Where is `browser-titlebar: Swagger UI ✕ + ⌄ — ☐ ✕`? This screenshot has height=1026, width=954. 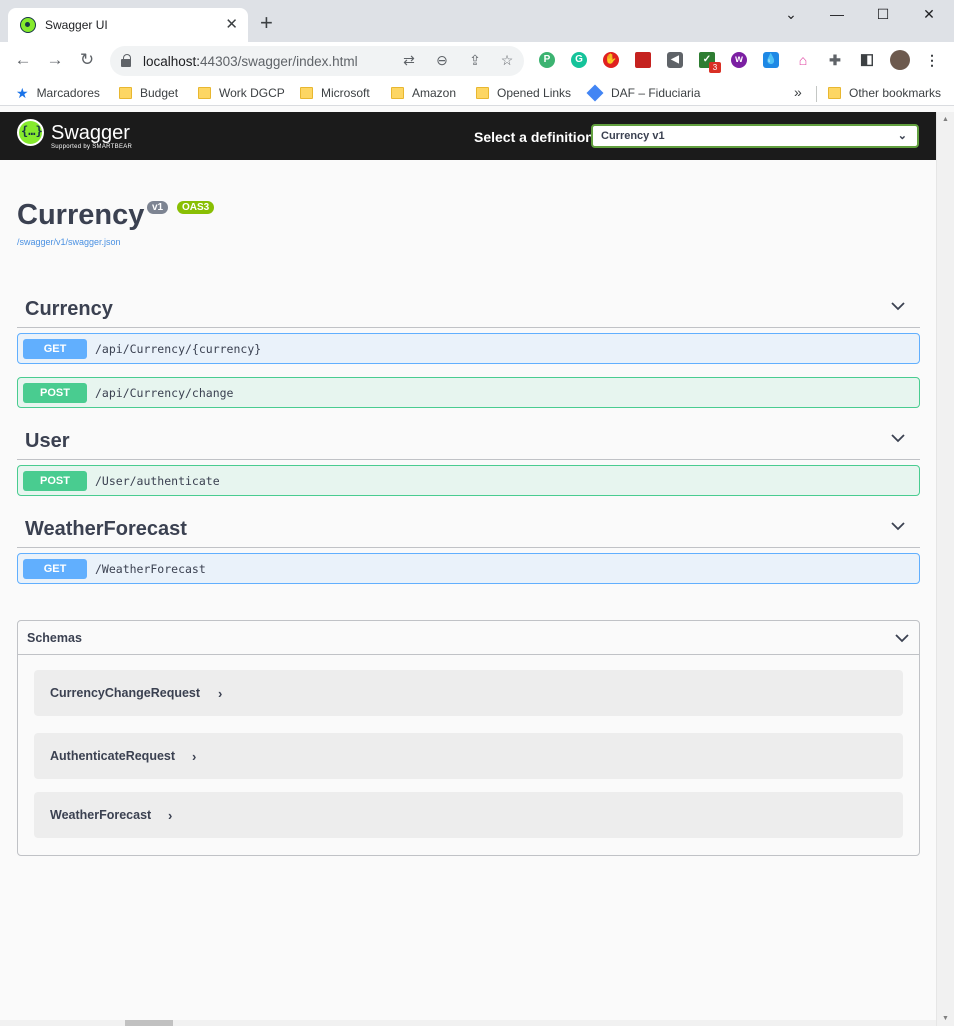 browser-titlebar: Swagger UI ✕ + ⌄ — ☐ ✕ is located at coordinates (477, 21).